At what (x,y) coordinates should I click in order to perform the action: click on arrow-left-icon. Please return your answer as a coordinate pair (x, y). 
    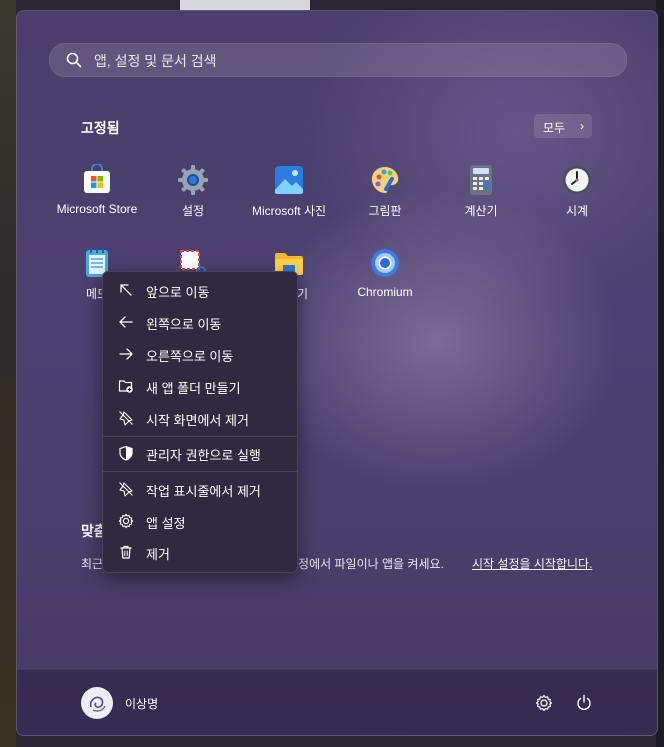
    Looking at the image, I should click on (126, 322).